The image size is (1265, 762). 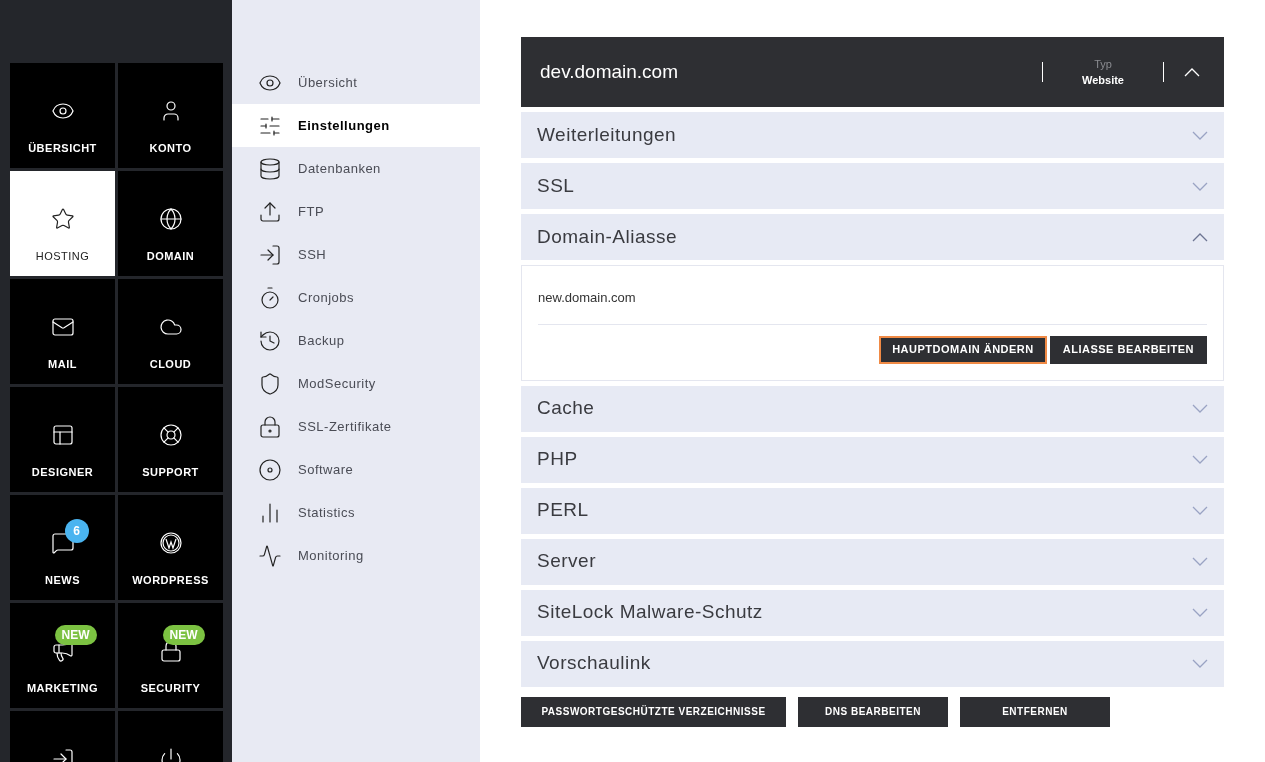 I want to click on sub-nav-item: FTP, so click(x=356, y=211).